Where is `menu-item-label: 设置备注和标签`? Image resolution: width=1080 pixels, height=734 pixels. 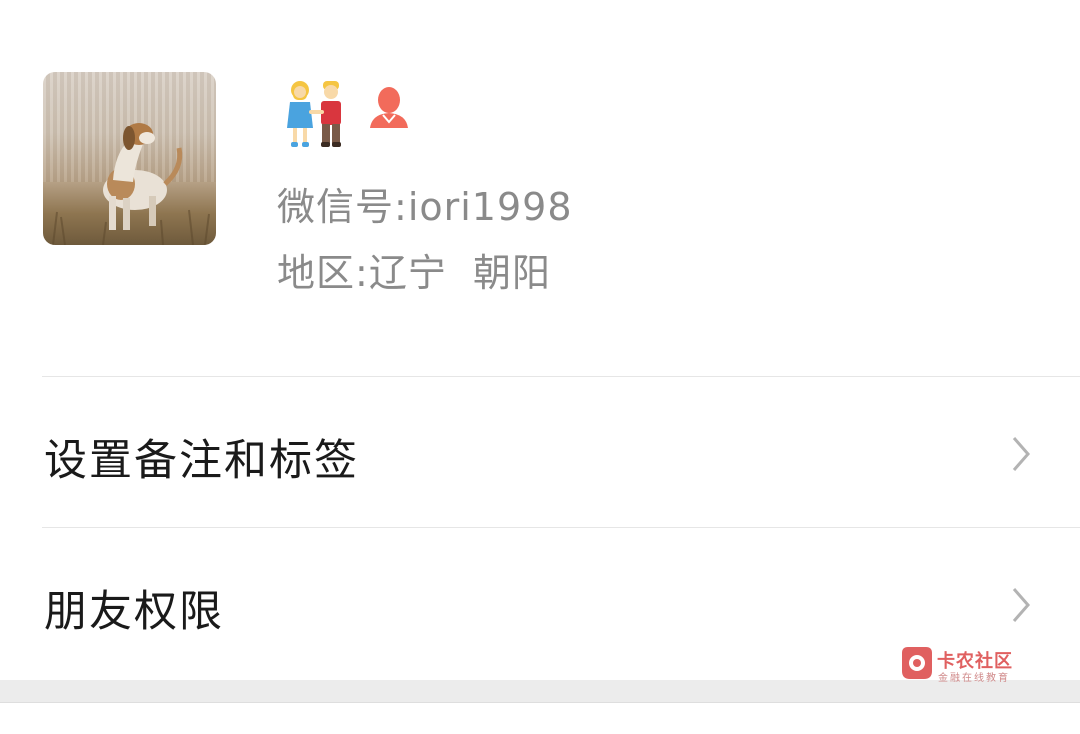 menu-item-label: 设置备注和标签 is located at coordinates (201, 461).